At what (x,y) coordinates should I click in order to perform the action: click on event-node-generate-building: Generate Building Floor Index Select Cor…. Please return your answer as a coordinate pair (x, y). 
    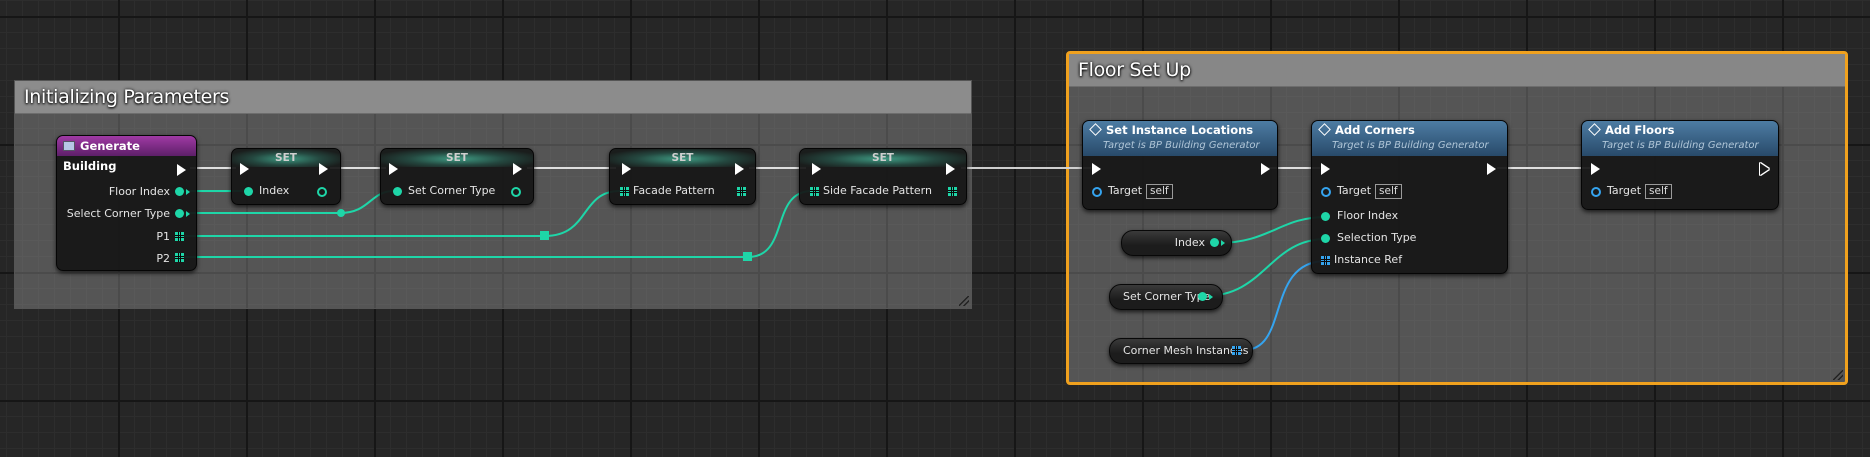
    Looking at the image, I should click on (126, 203).